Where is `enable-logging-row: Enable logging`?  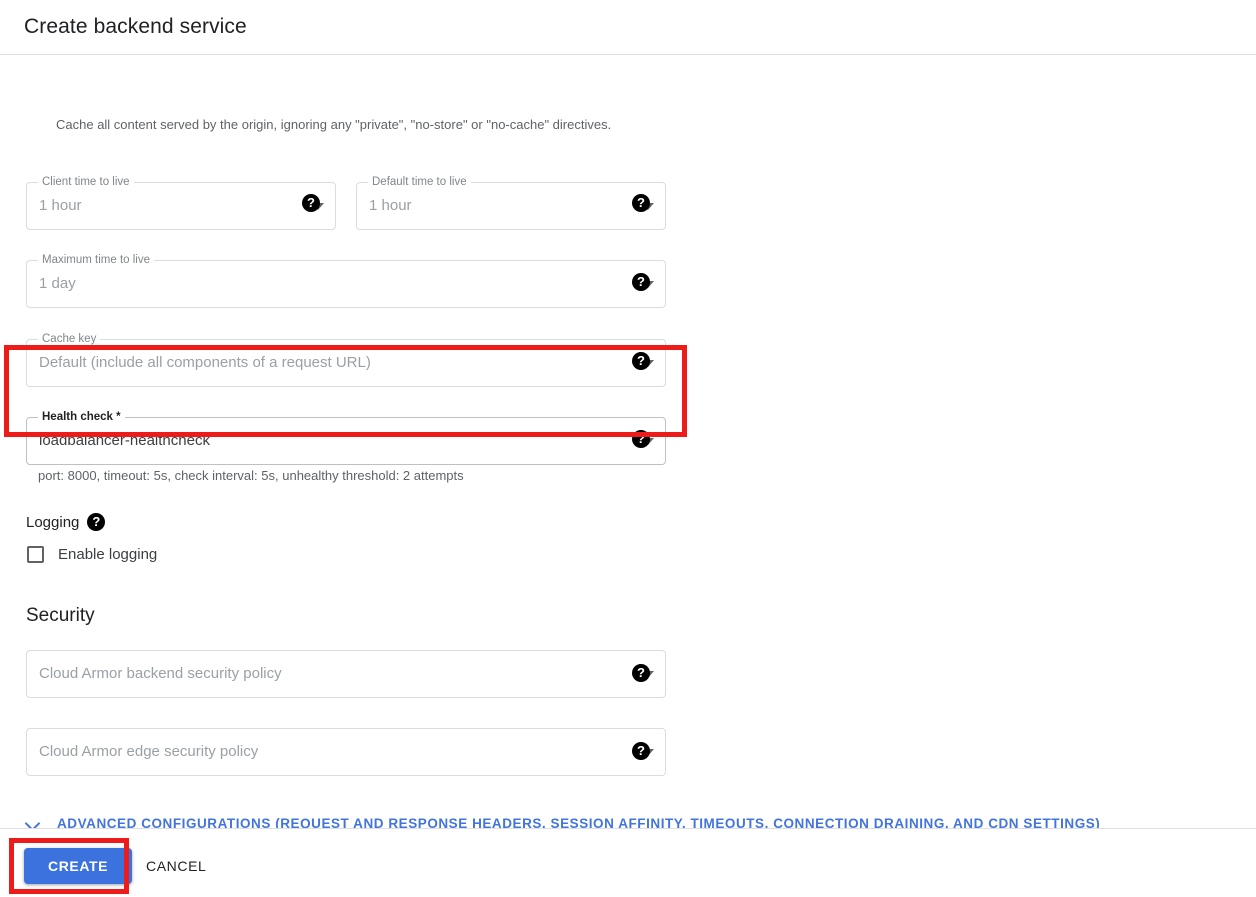
enable-logging-row: Enable logging is located at coordinates (92, 554).